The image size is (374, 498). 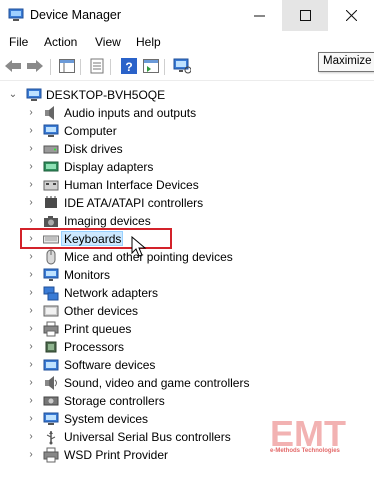 I want to click on close-icon, so click(x=351, y=15).